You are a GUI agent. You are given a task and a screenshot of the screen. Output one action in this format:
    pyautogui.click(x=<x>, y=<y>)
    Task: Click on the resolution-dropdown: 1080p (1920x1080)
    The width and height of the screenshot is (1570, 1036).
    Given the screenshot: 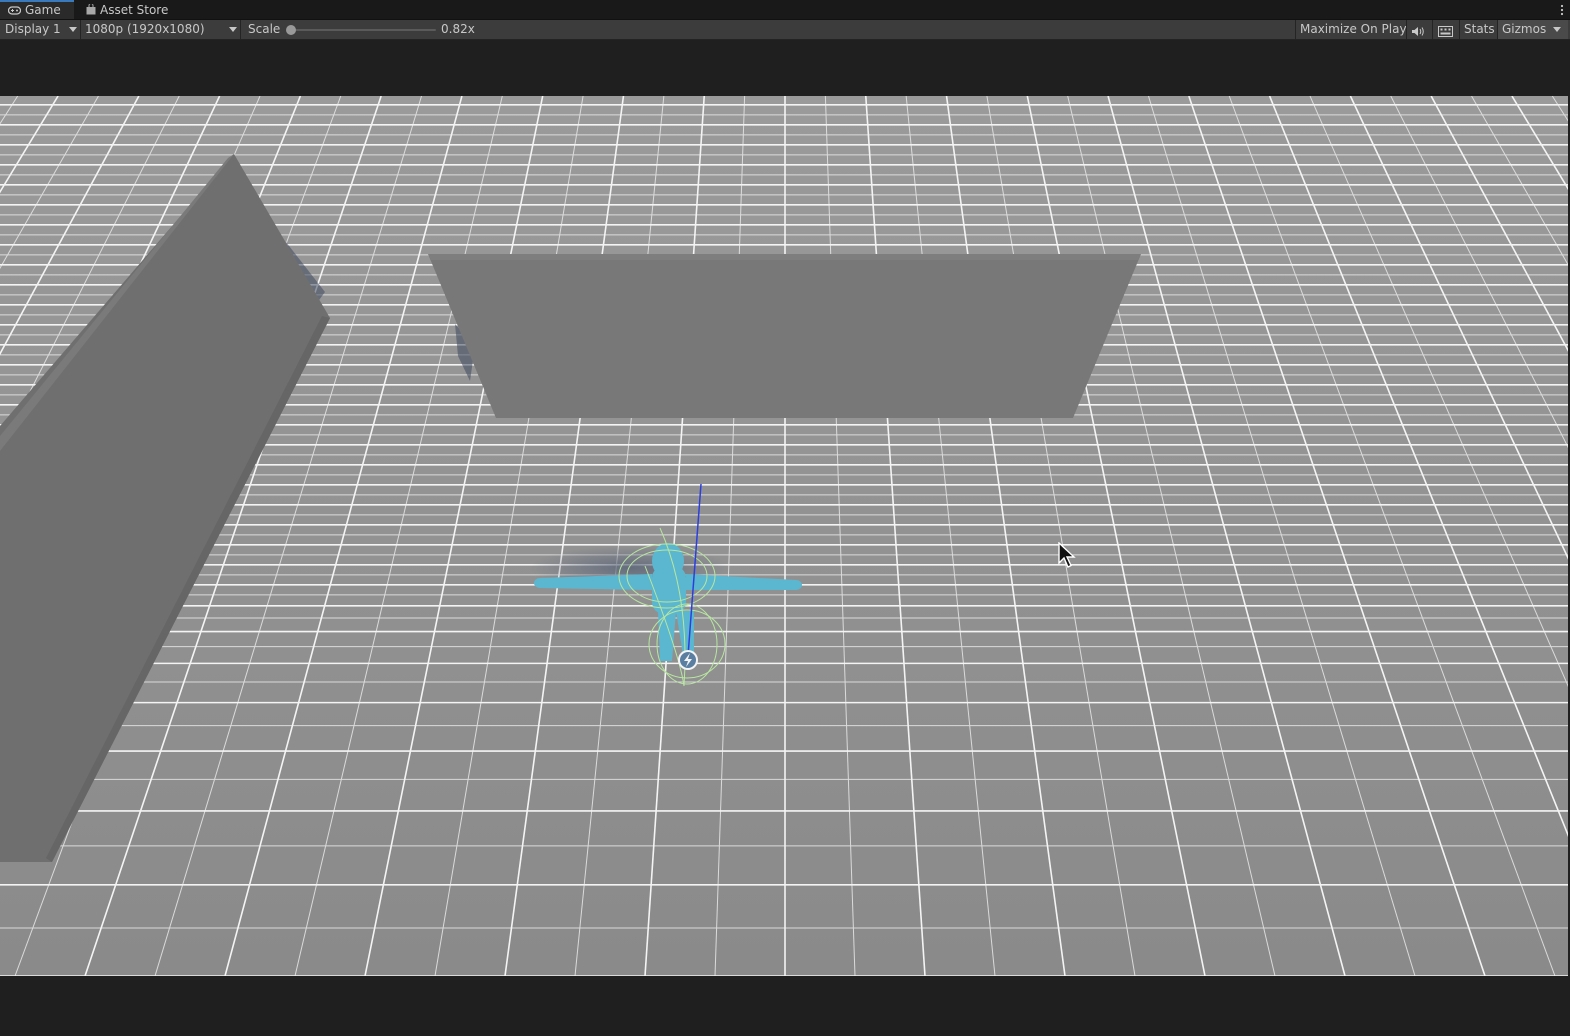 What is the action you would take?
    pyautogui.click(x=162, y=29)
    